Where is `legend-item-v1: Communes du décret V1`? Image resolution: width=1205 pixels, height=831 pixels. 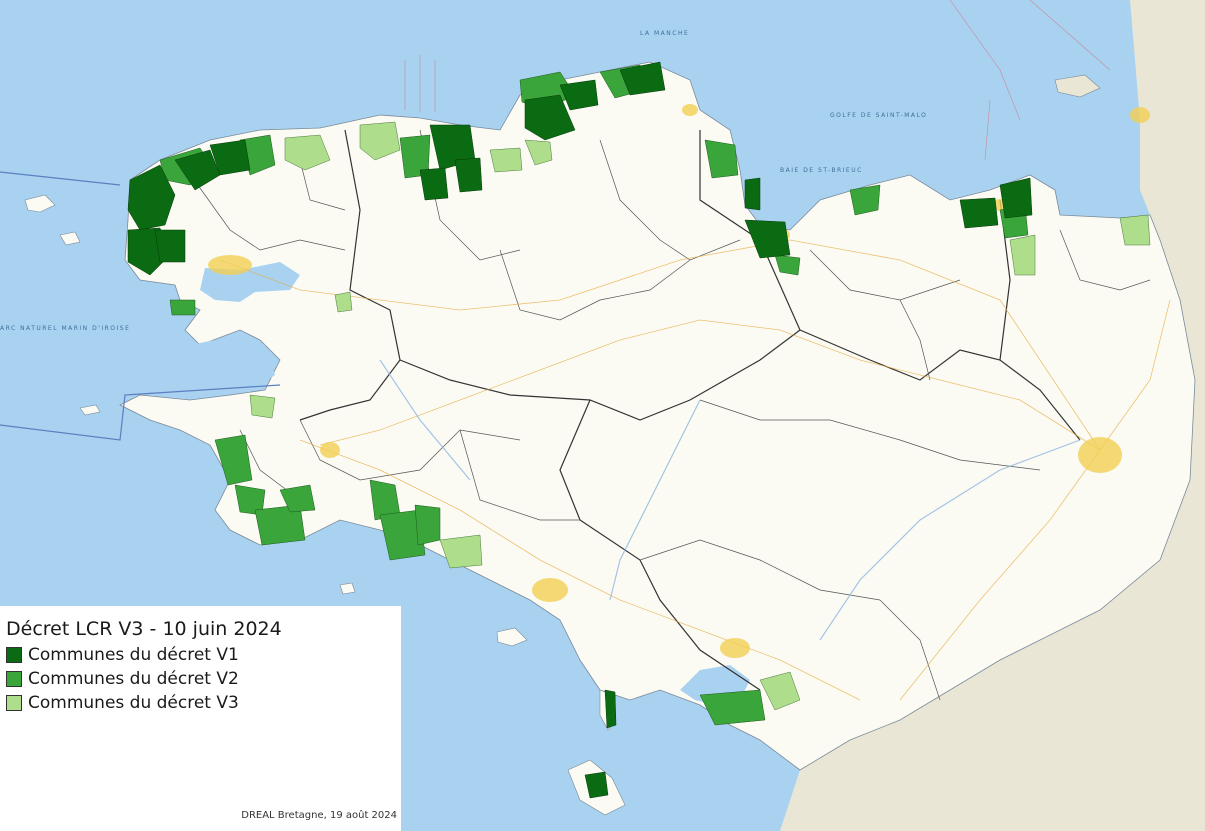 legend-item-v1: Communes du décret V1 is located at coordinates (122, 655).